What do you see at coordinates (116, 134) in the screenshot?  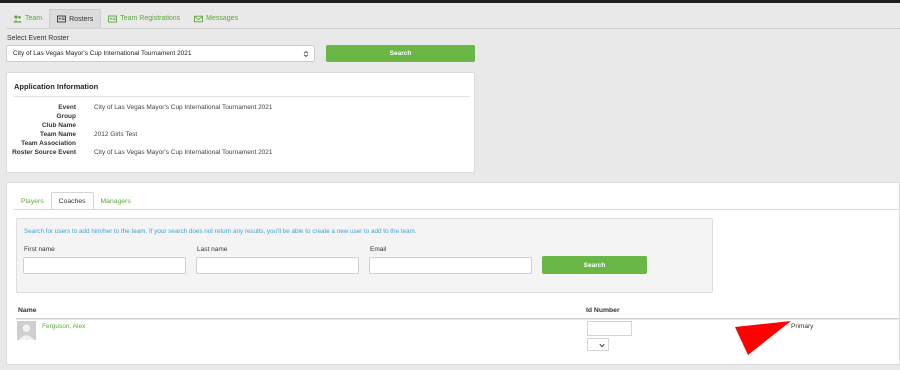 I see `info-value: 2012 Girls Test` at bounding box center [116, 134].